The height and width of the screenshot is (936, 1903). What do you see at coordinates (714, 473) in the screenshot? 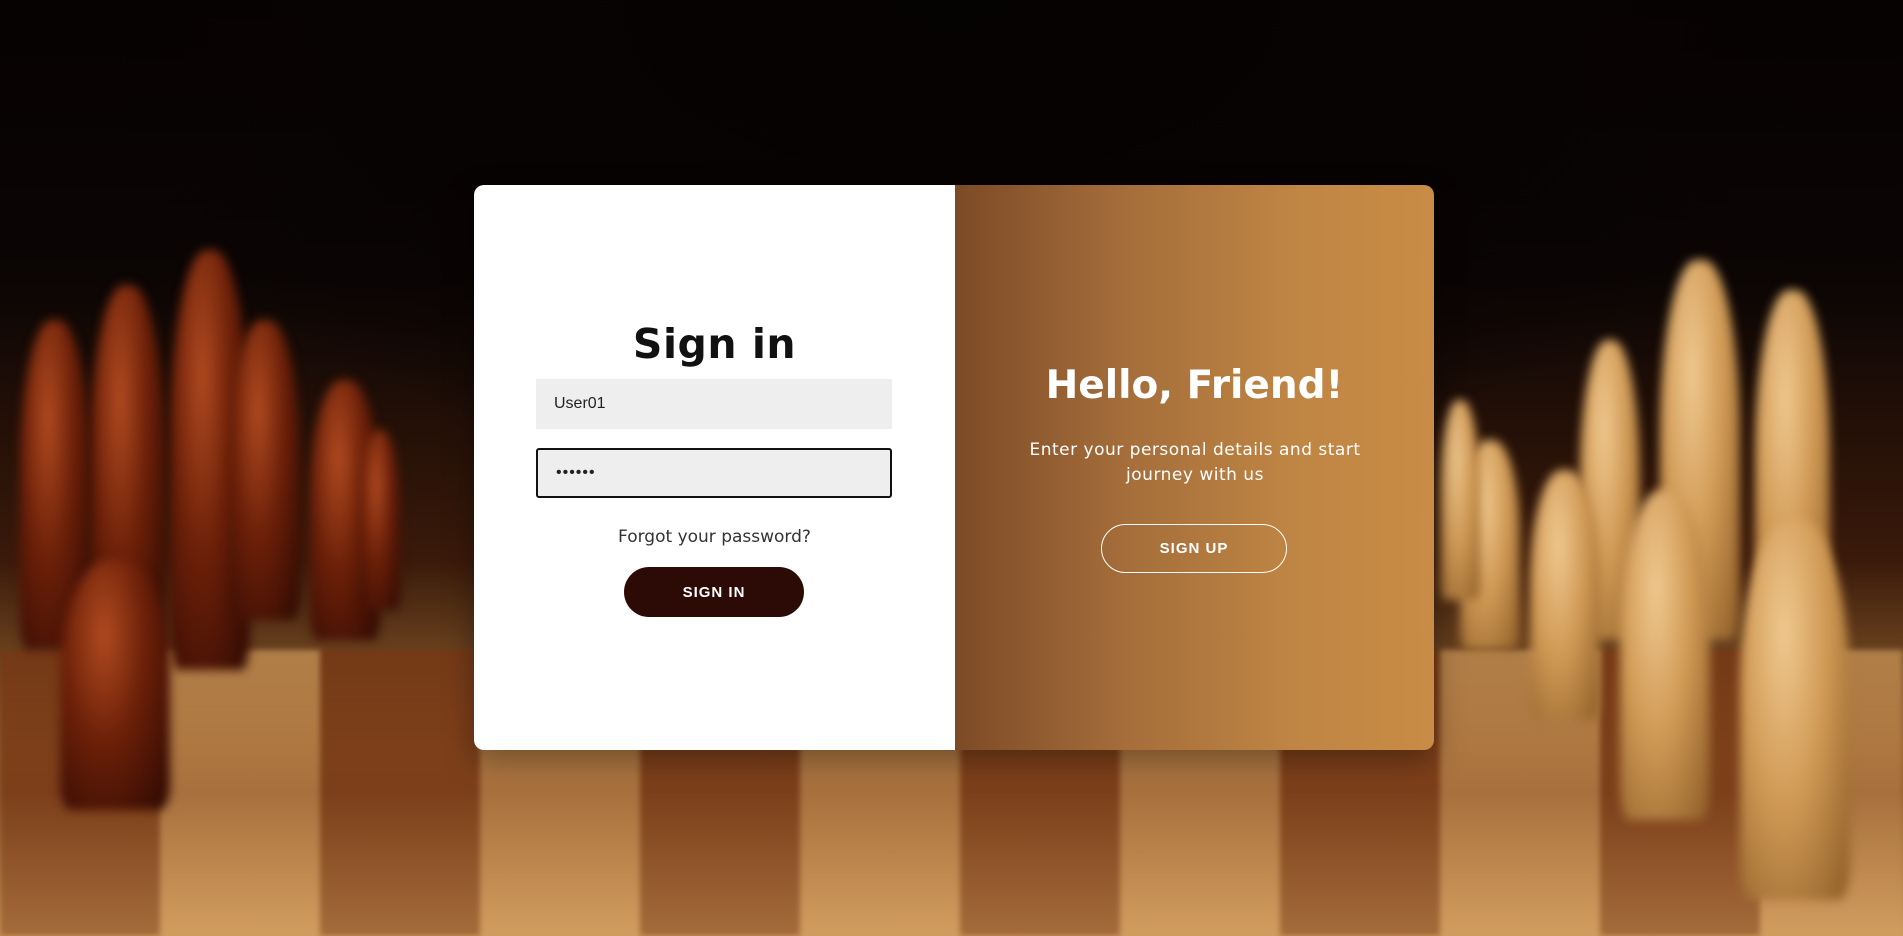
I see `password-input` at bounding box center [714, 473].